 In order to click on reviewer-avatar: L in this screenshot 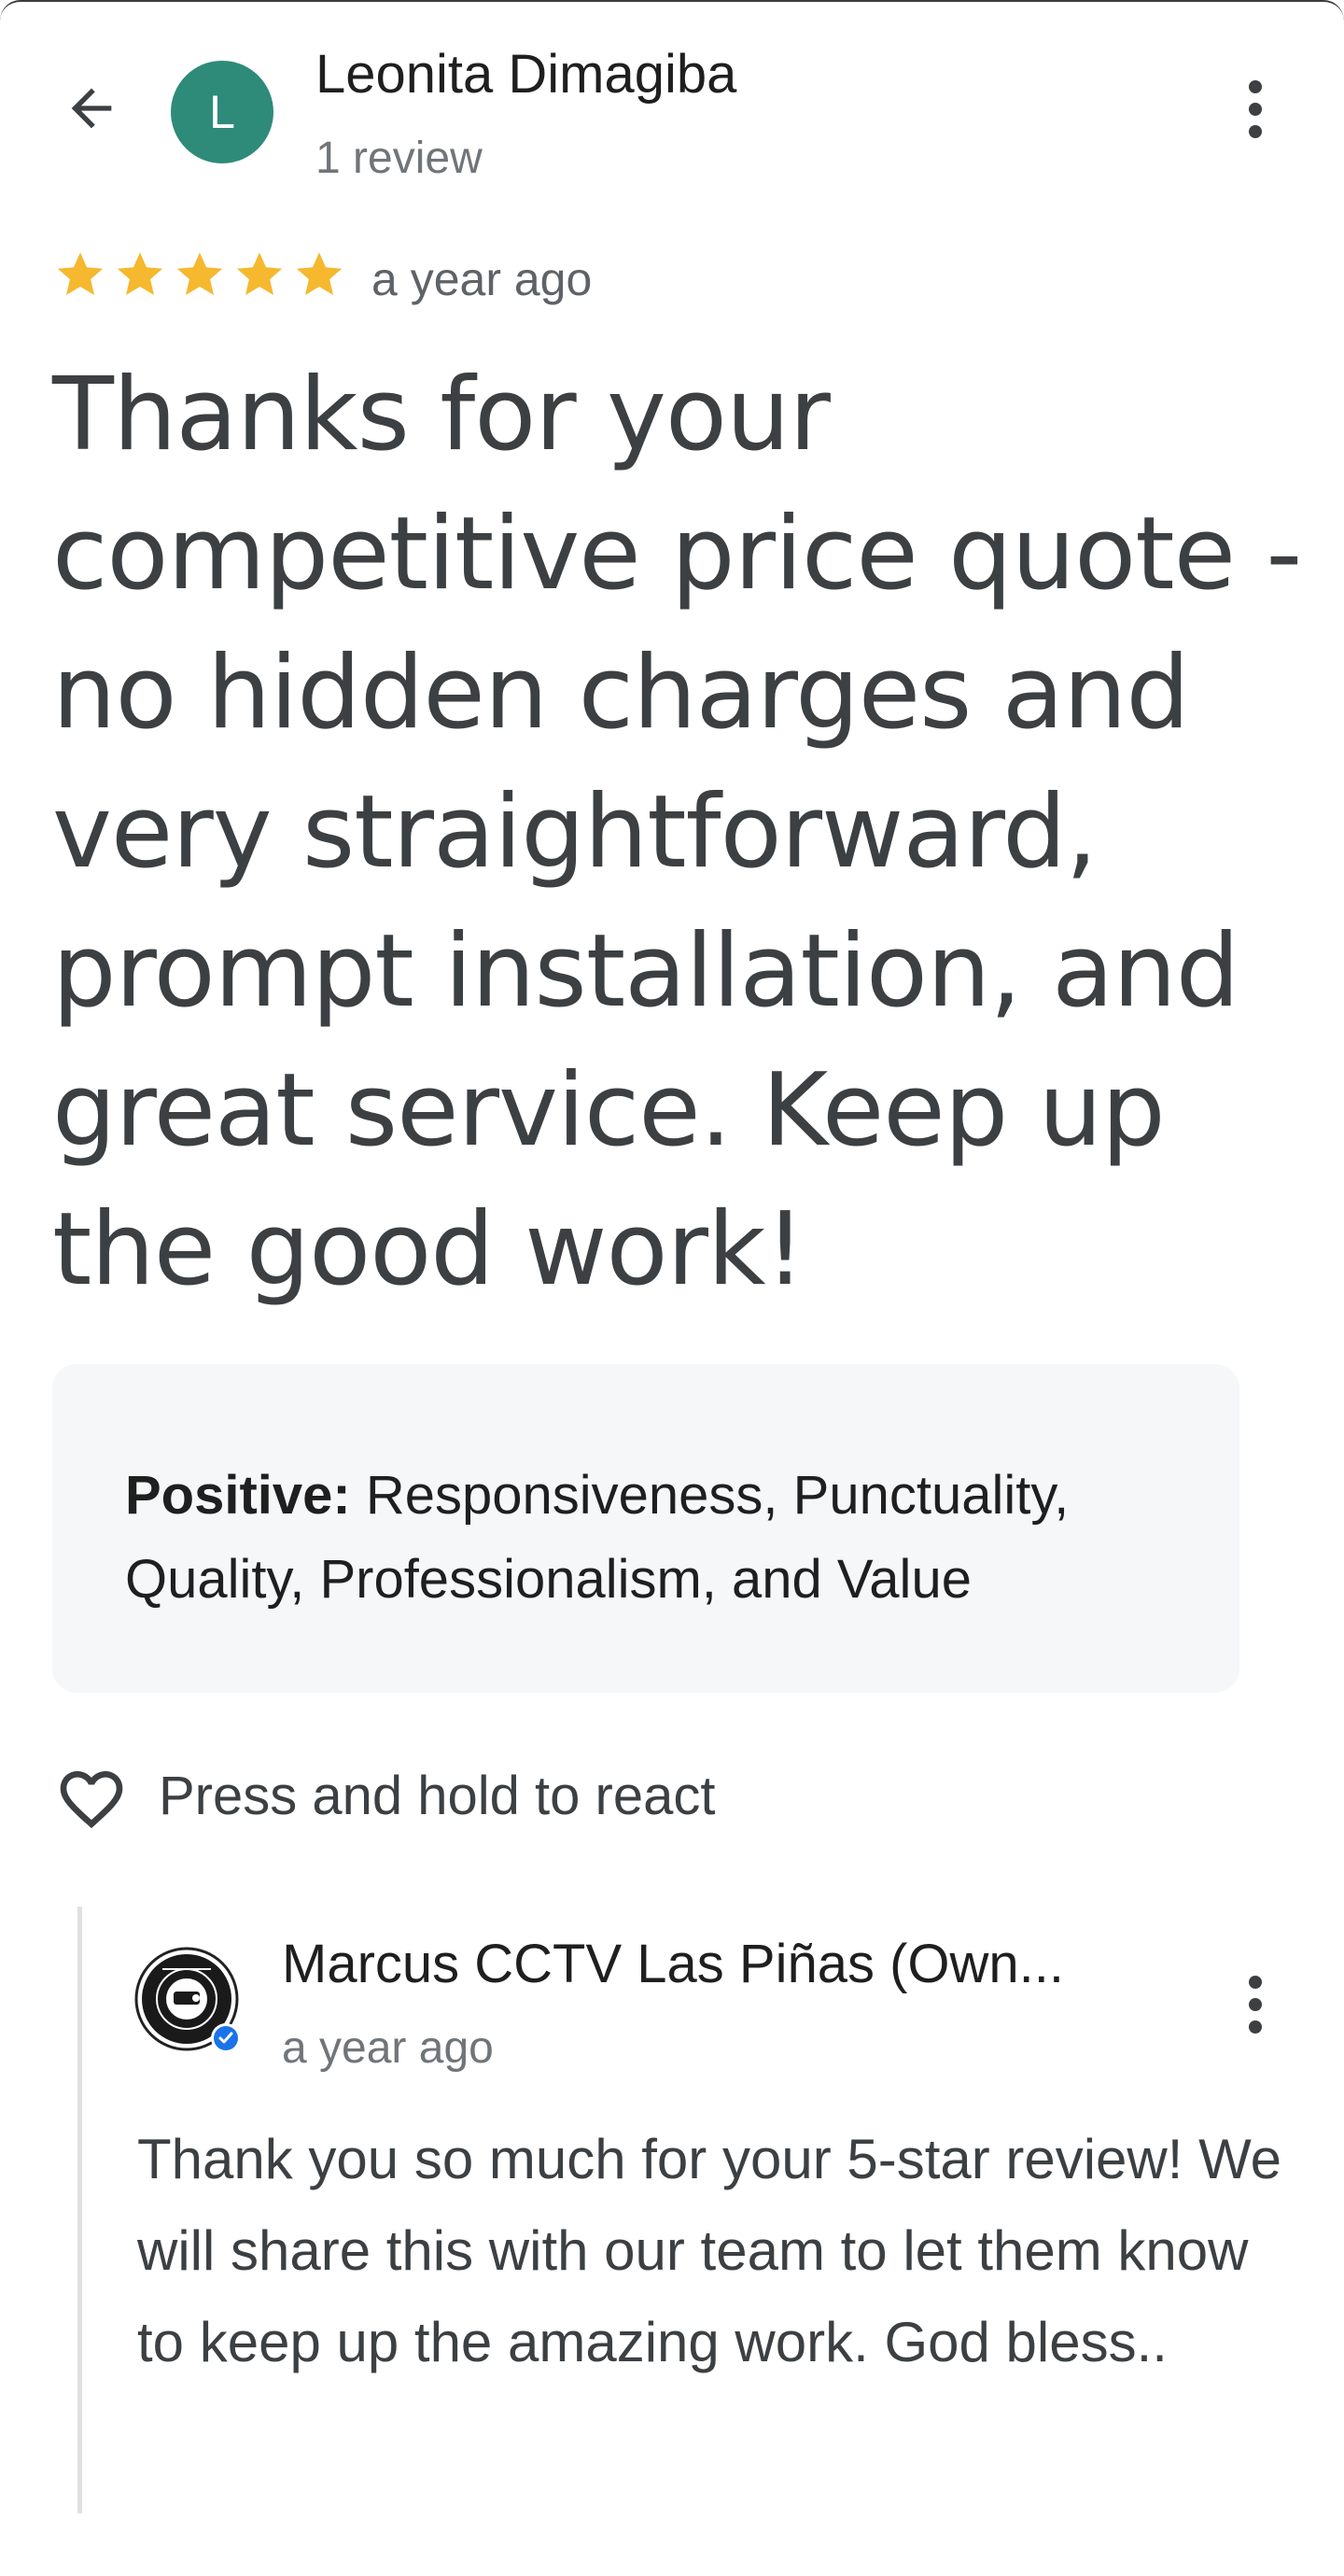, I will do `click(222, 112)`.